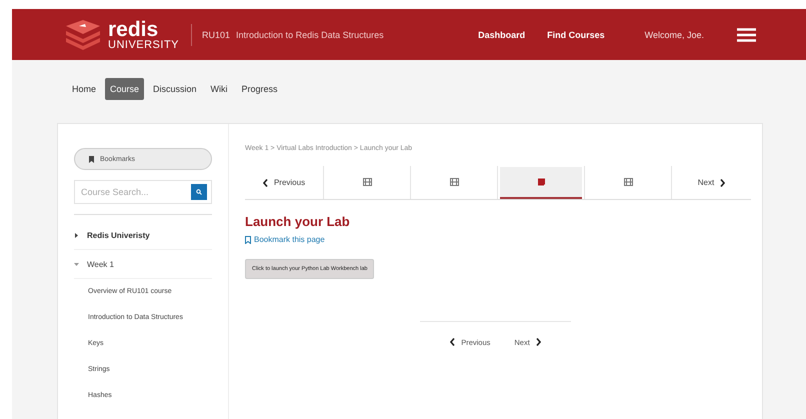 The height and width of the screenshot is (419, 806). I want to click on nav-tab: Discussion, so click(175, 89).